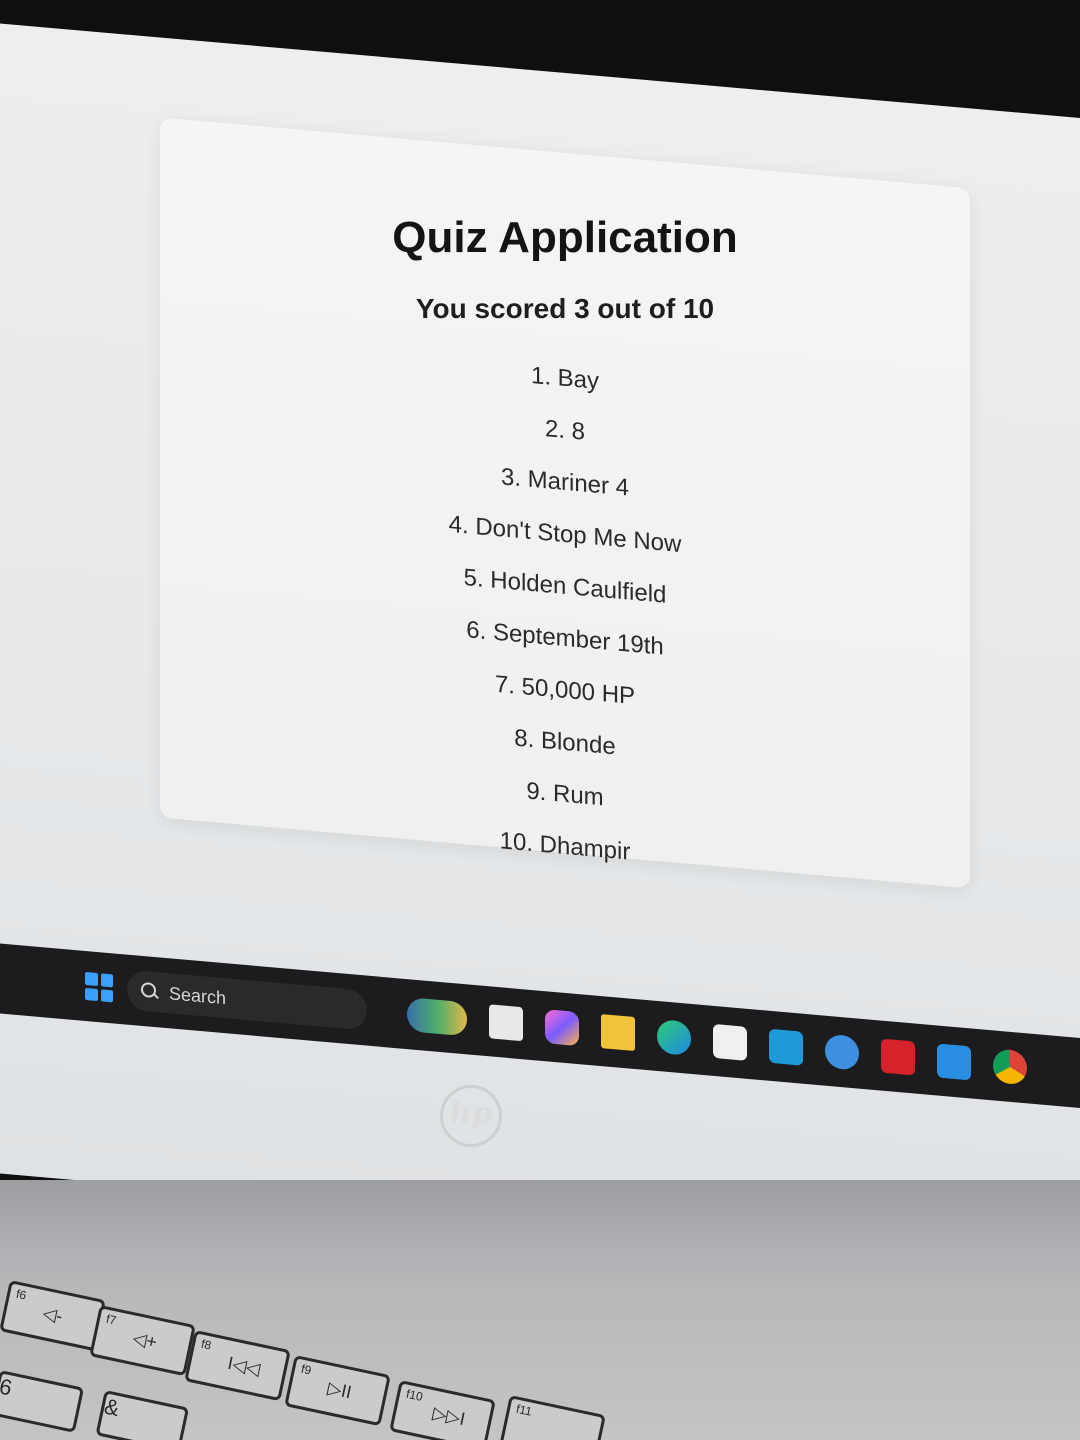  I want to click on edge-icon, so click(674, 1037).